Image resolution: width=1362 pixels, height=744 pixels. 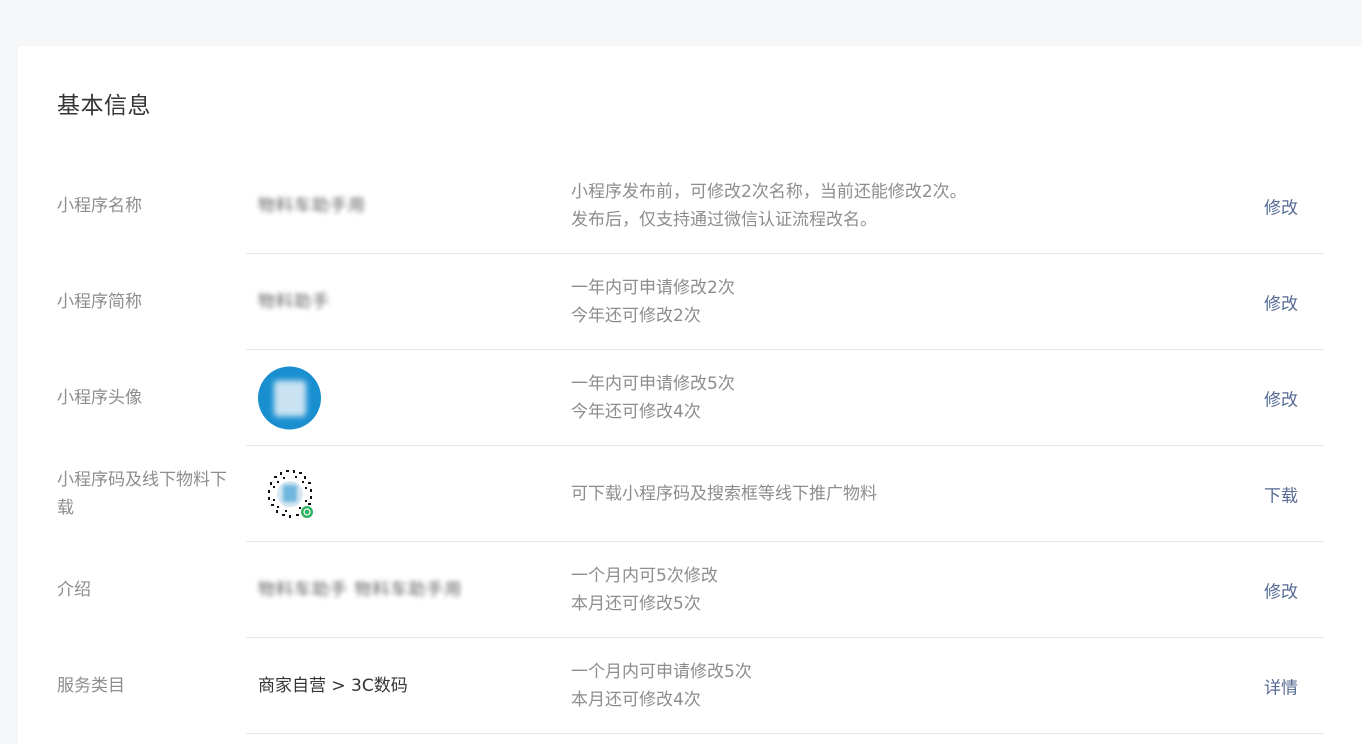 What do you see at coordinates (891, 494) in the screenshot?
I see `row-hint: 可下载小程序码及搜索框等线下推广物料` at bounding box center [891, 494].